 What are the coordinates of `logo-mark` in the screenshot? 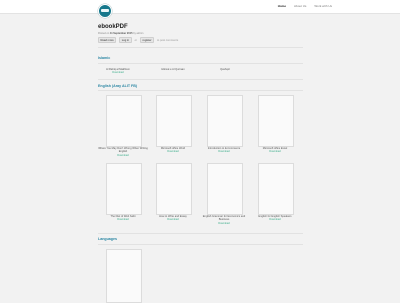 It's located at (105, 10).